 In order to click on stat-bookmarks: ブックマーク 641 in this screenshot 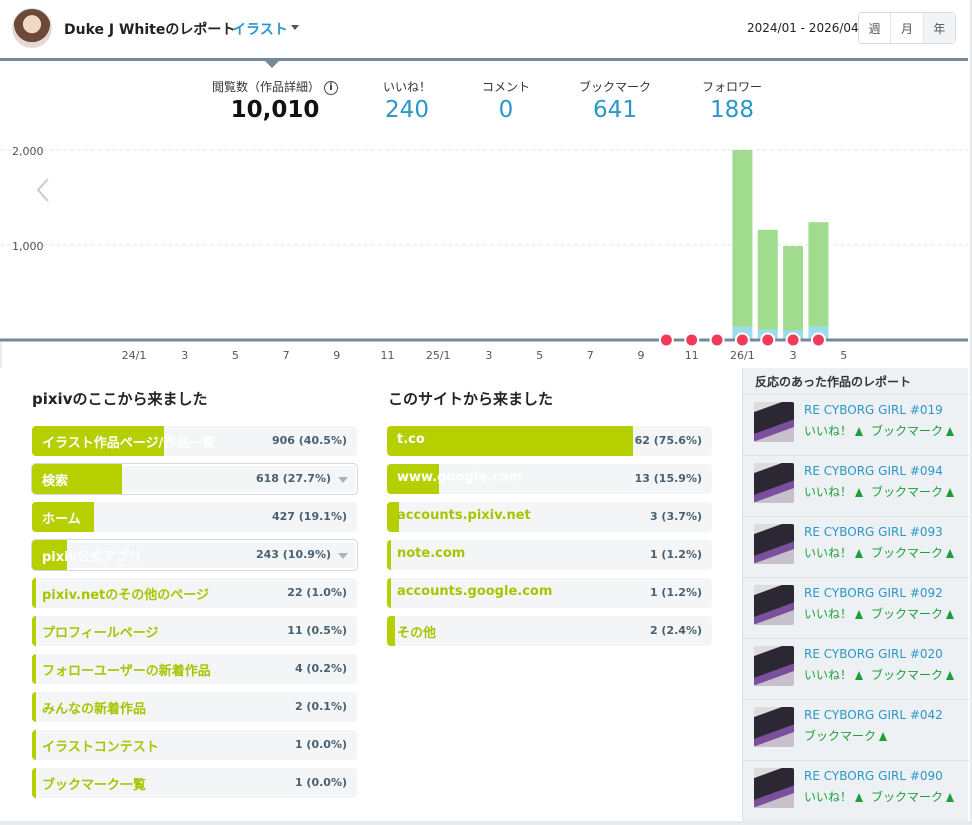, I will do `click(615, 100)`.